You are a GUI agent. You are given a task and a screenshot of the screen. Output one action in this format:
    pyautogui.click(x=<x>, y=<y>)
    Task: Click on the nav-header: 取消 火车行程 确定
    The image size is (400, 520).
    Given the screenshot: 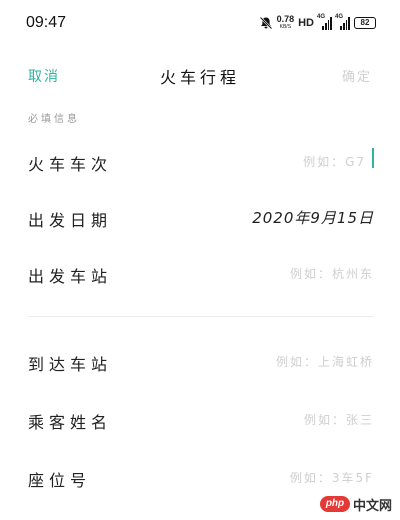 What is the action you would take?
    pyautogui.click(x=200, y=74)
    